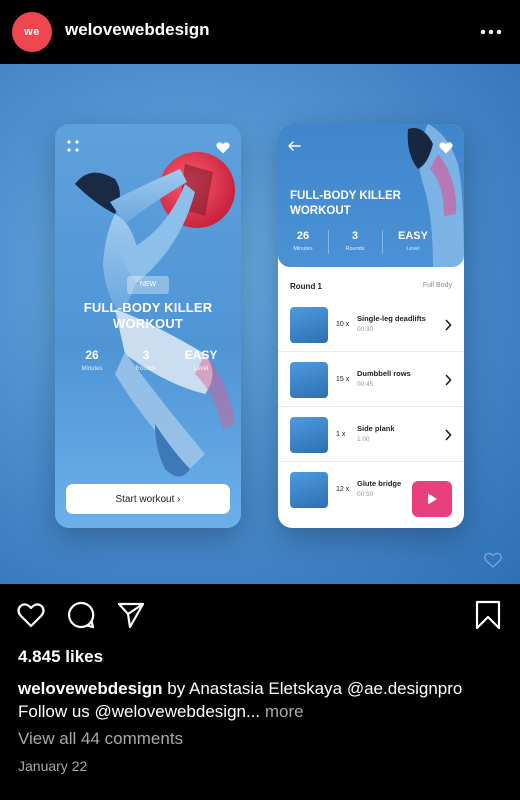  Describe the element at coordinates (260, 32) in the screenshot. I see `post-header: we welovewebdesign` at that location.